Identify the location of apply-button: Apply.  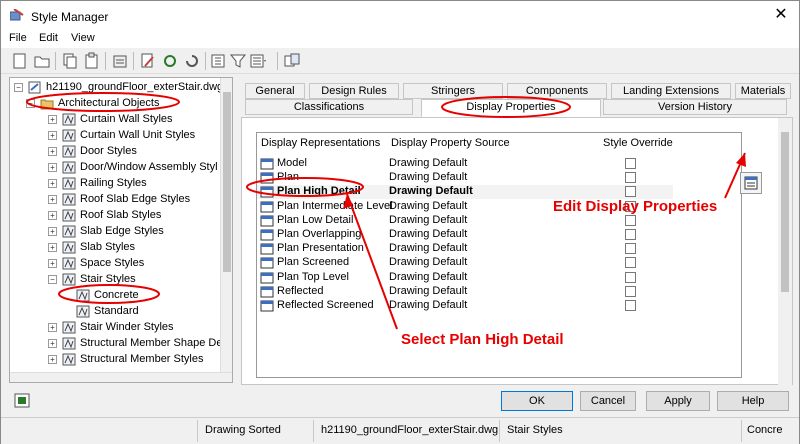
(678, 401).